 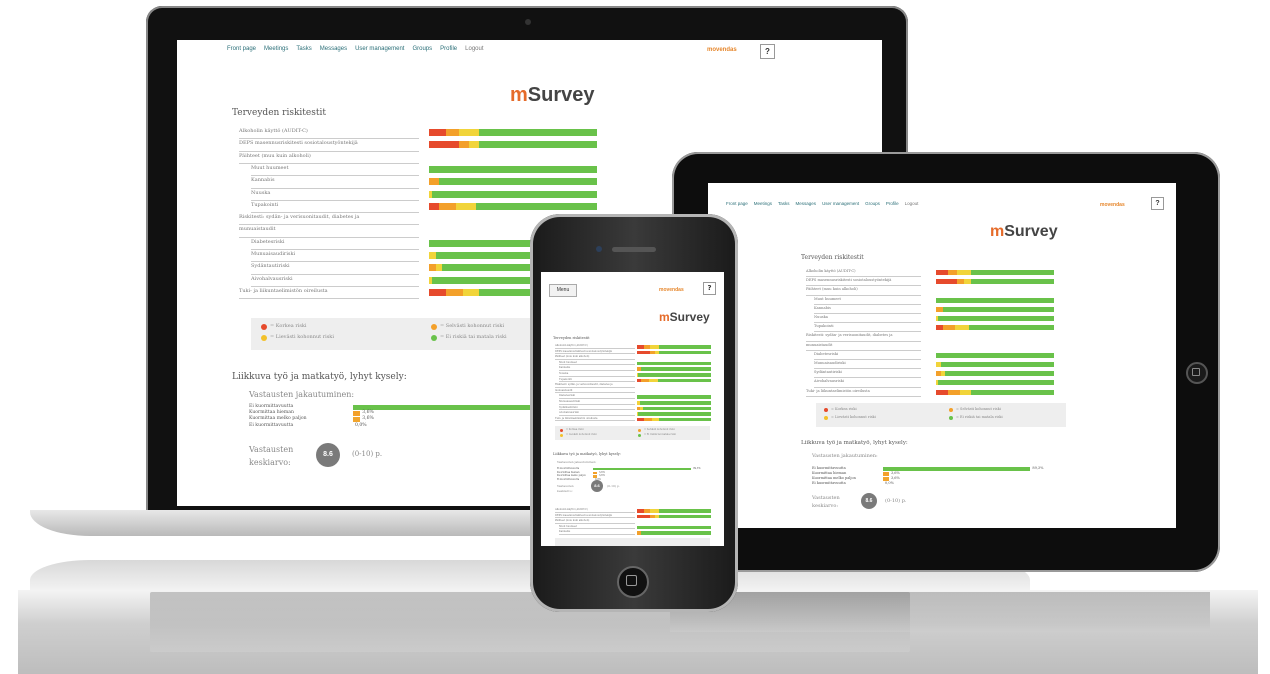 What do you see at coordinates (840, 203) in the screenshot?
I see `tablet-nav-user-management: User management` at bounding box center [840, 203].